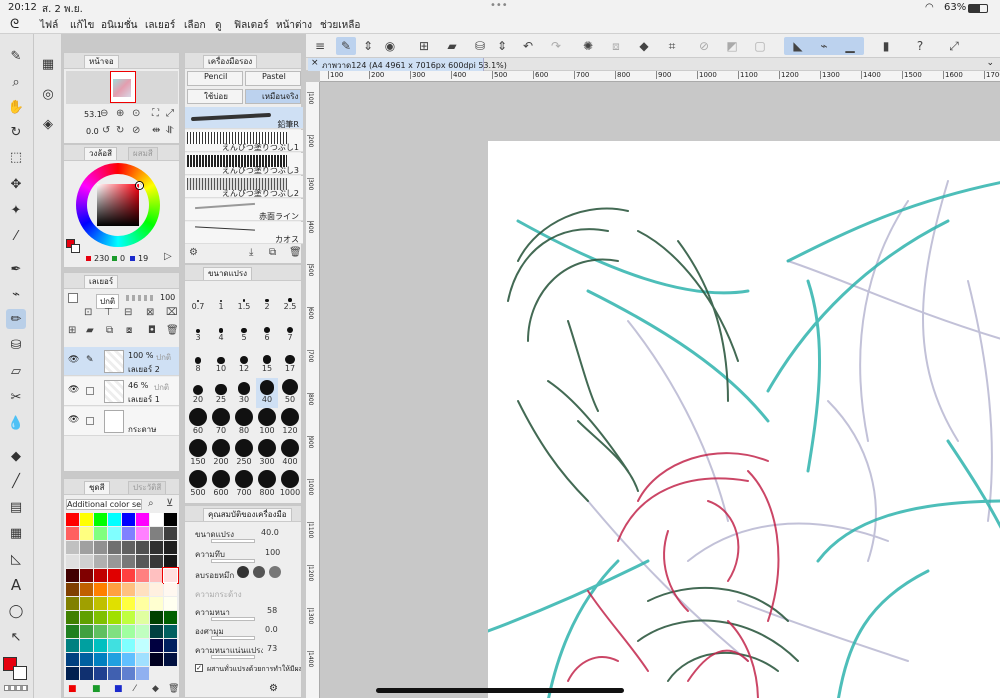 The image size is (1000, 698). What do you see at coordinates (193, 252) in the screenshot?
I see `subtool-settings-icon: ⚙` at bounding box center [193, 252].